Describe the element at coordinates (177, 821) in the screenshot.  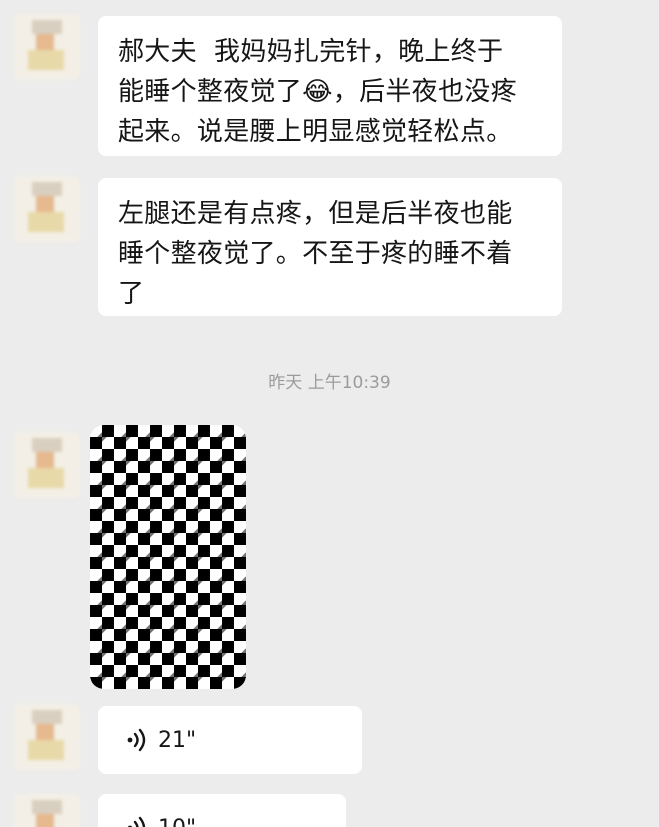
I see `voice-duration: 10"` at that location.